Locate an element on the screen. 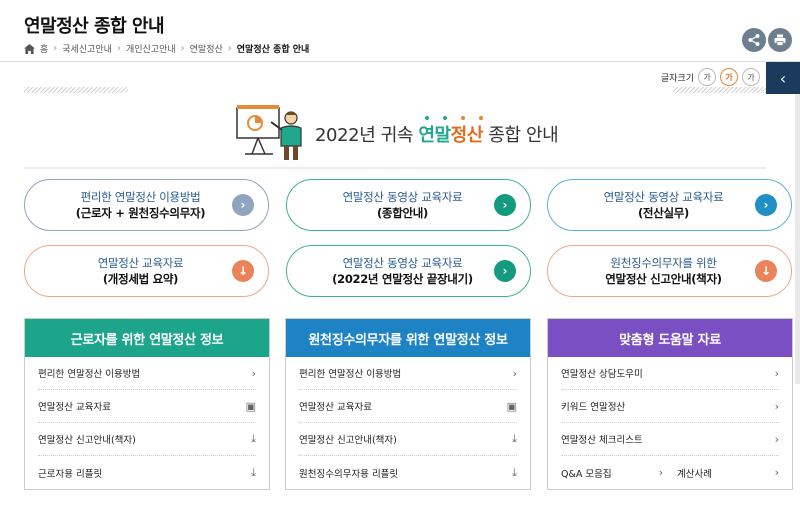 The image size is (800, 507). list-item-label: 원천징수의무자용 리플릿 is located at coordinates (349, 474).